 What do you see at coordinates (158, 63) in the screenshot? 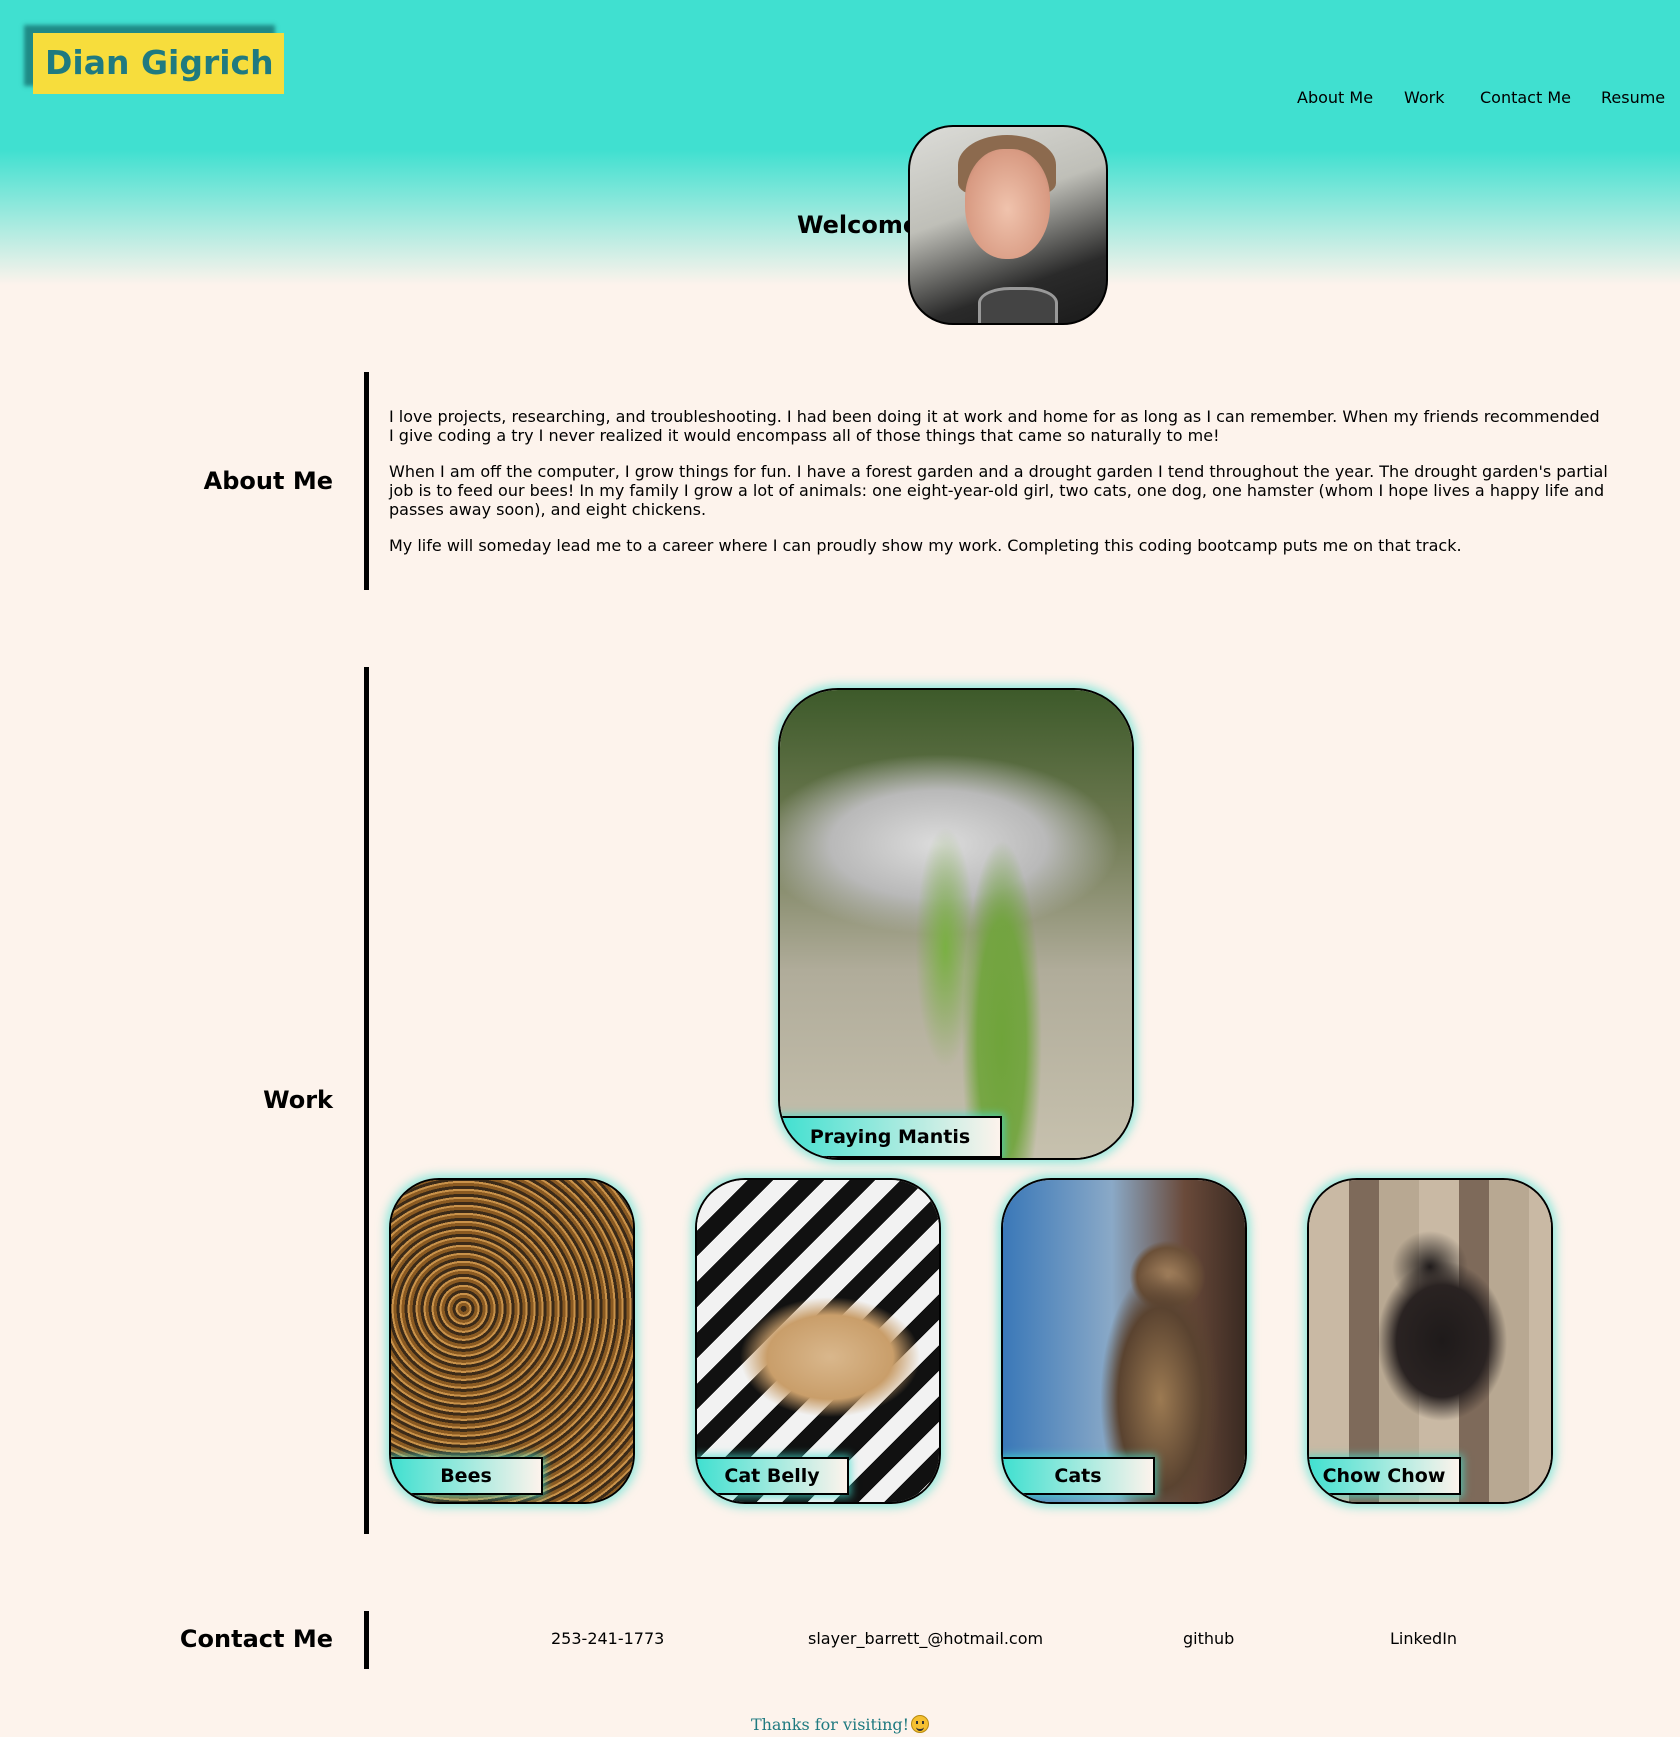
I see `site-logo: Dian Gigrich` at bounding box center [158, 63].